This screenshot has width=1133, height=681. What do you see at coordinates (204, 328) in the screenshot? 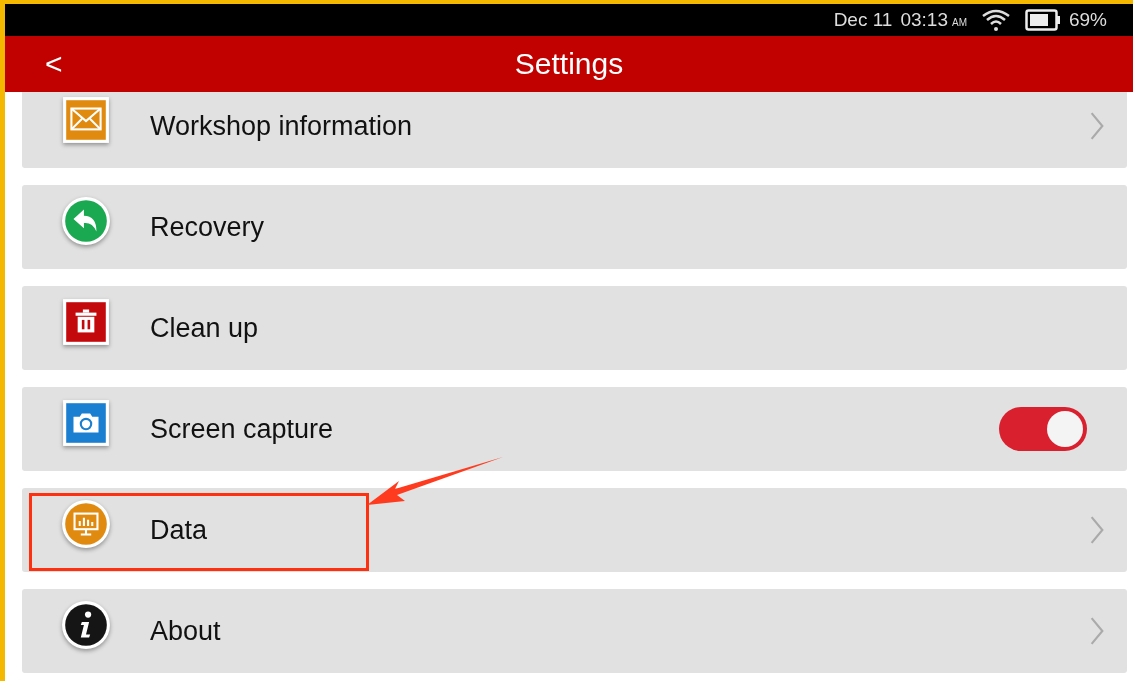
I see `item-label: Clean up` at bounding box center [204, 328].